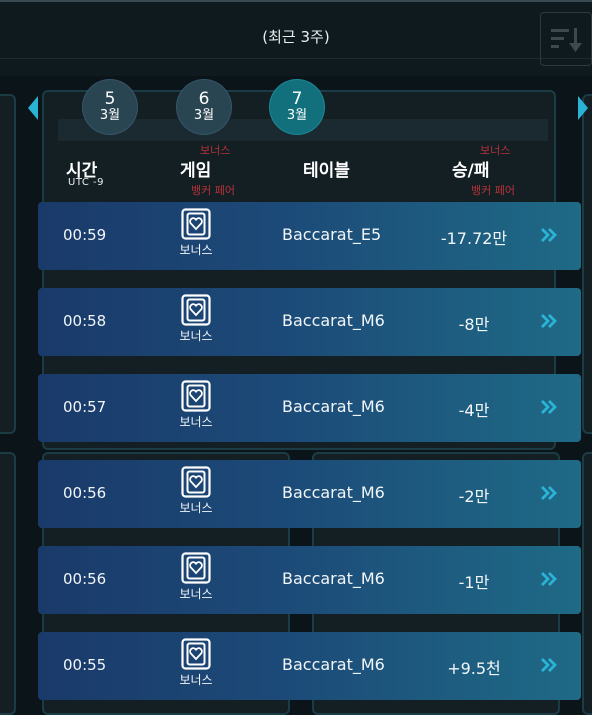 This screenshot has height=715, width=592. What do you see at coordinates (297, 99) in the screenshot?
I see `date-day: 7` at bounding box center [297, 99].